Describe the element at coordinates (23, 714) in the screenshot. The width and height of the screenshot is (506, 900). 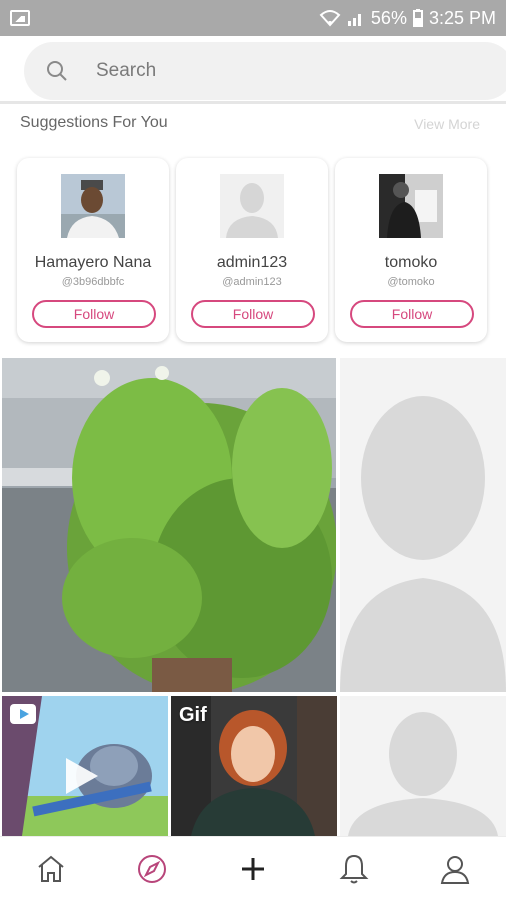
I see `video-icon` at that location.